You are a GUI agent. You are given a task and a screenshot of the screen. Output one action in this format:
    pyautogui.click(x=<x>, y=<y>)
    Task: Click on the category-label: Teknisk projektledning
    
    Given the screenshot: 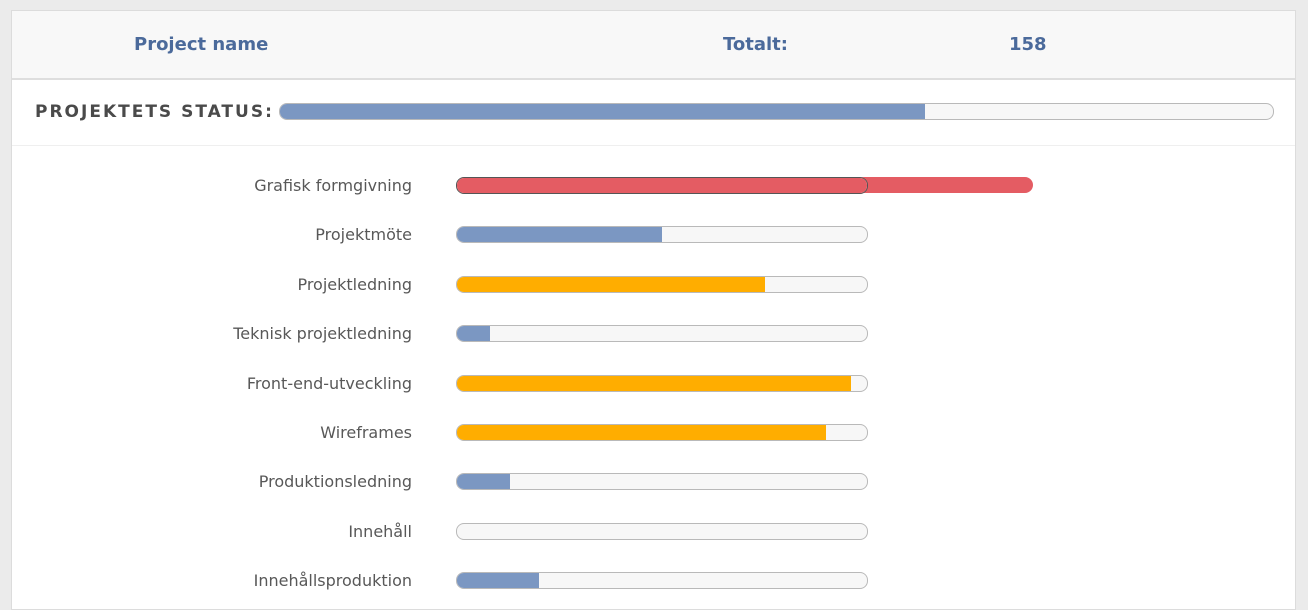 What is the action you would take?
    pyautogui.click(x=322, y=333)
    